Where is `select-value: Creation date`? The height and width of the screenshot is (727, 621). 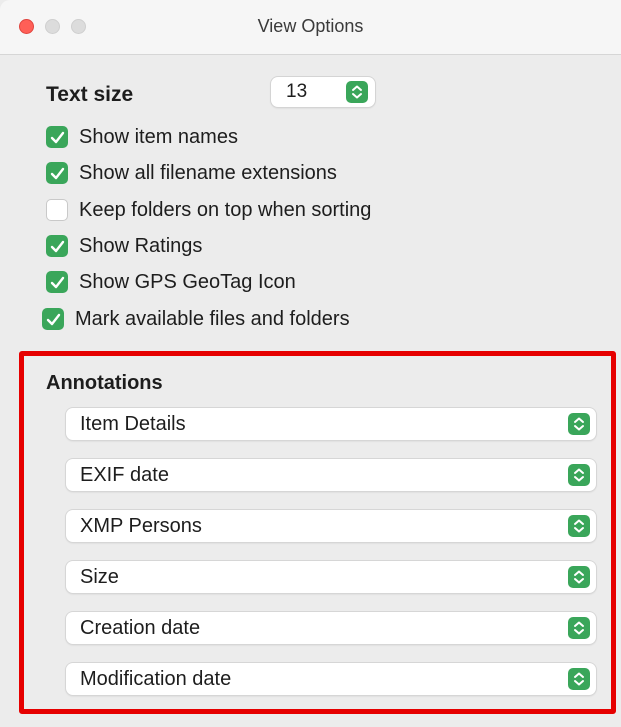
select-value: Creation date is located at coordinates (140, 628).